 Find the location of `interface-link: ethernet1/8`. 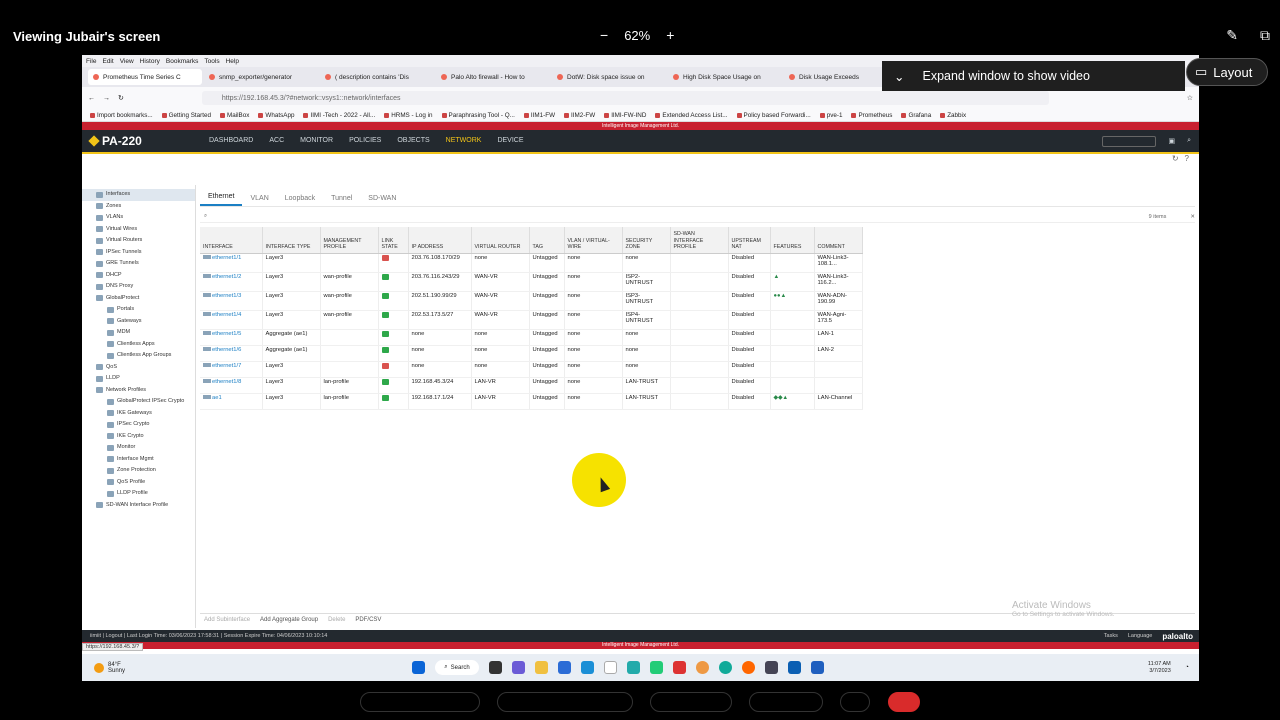

interface-link: ethernet1/8 is located at coordinates (231, 385).